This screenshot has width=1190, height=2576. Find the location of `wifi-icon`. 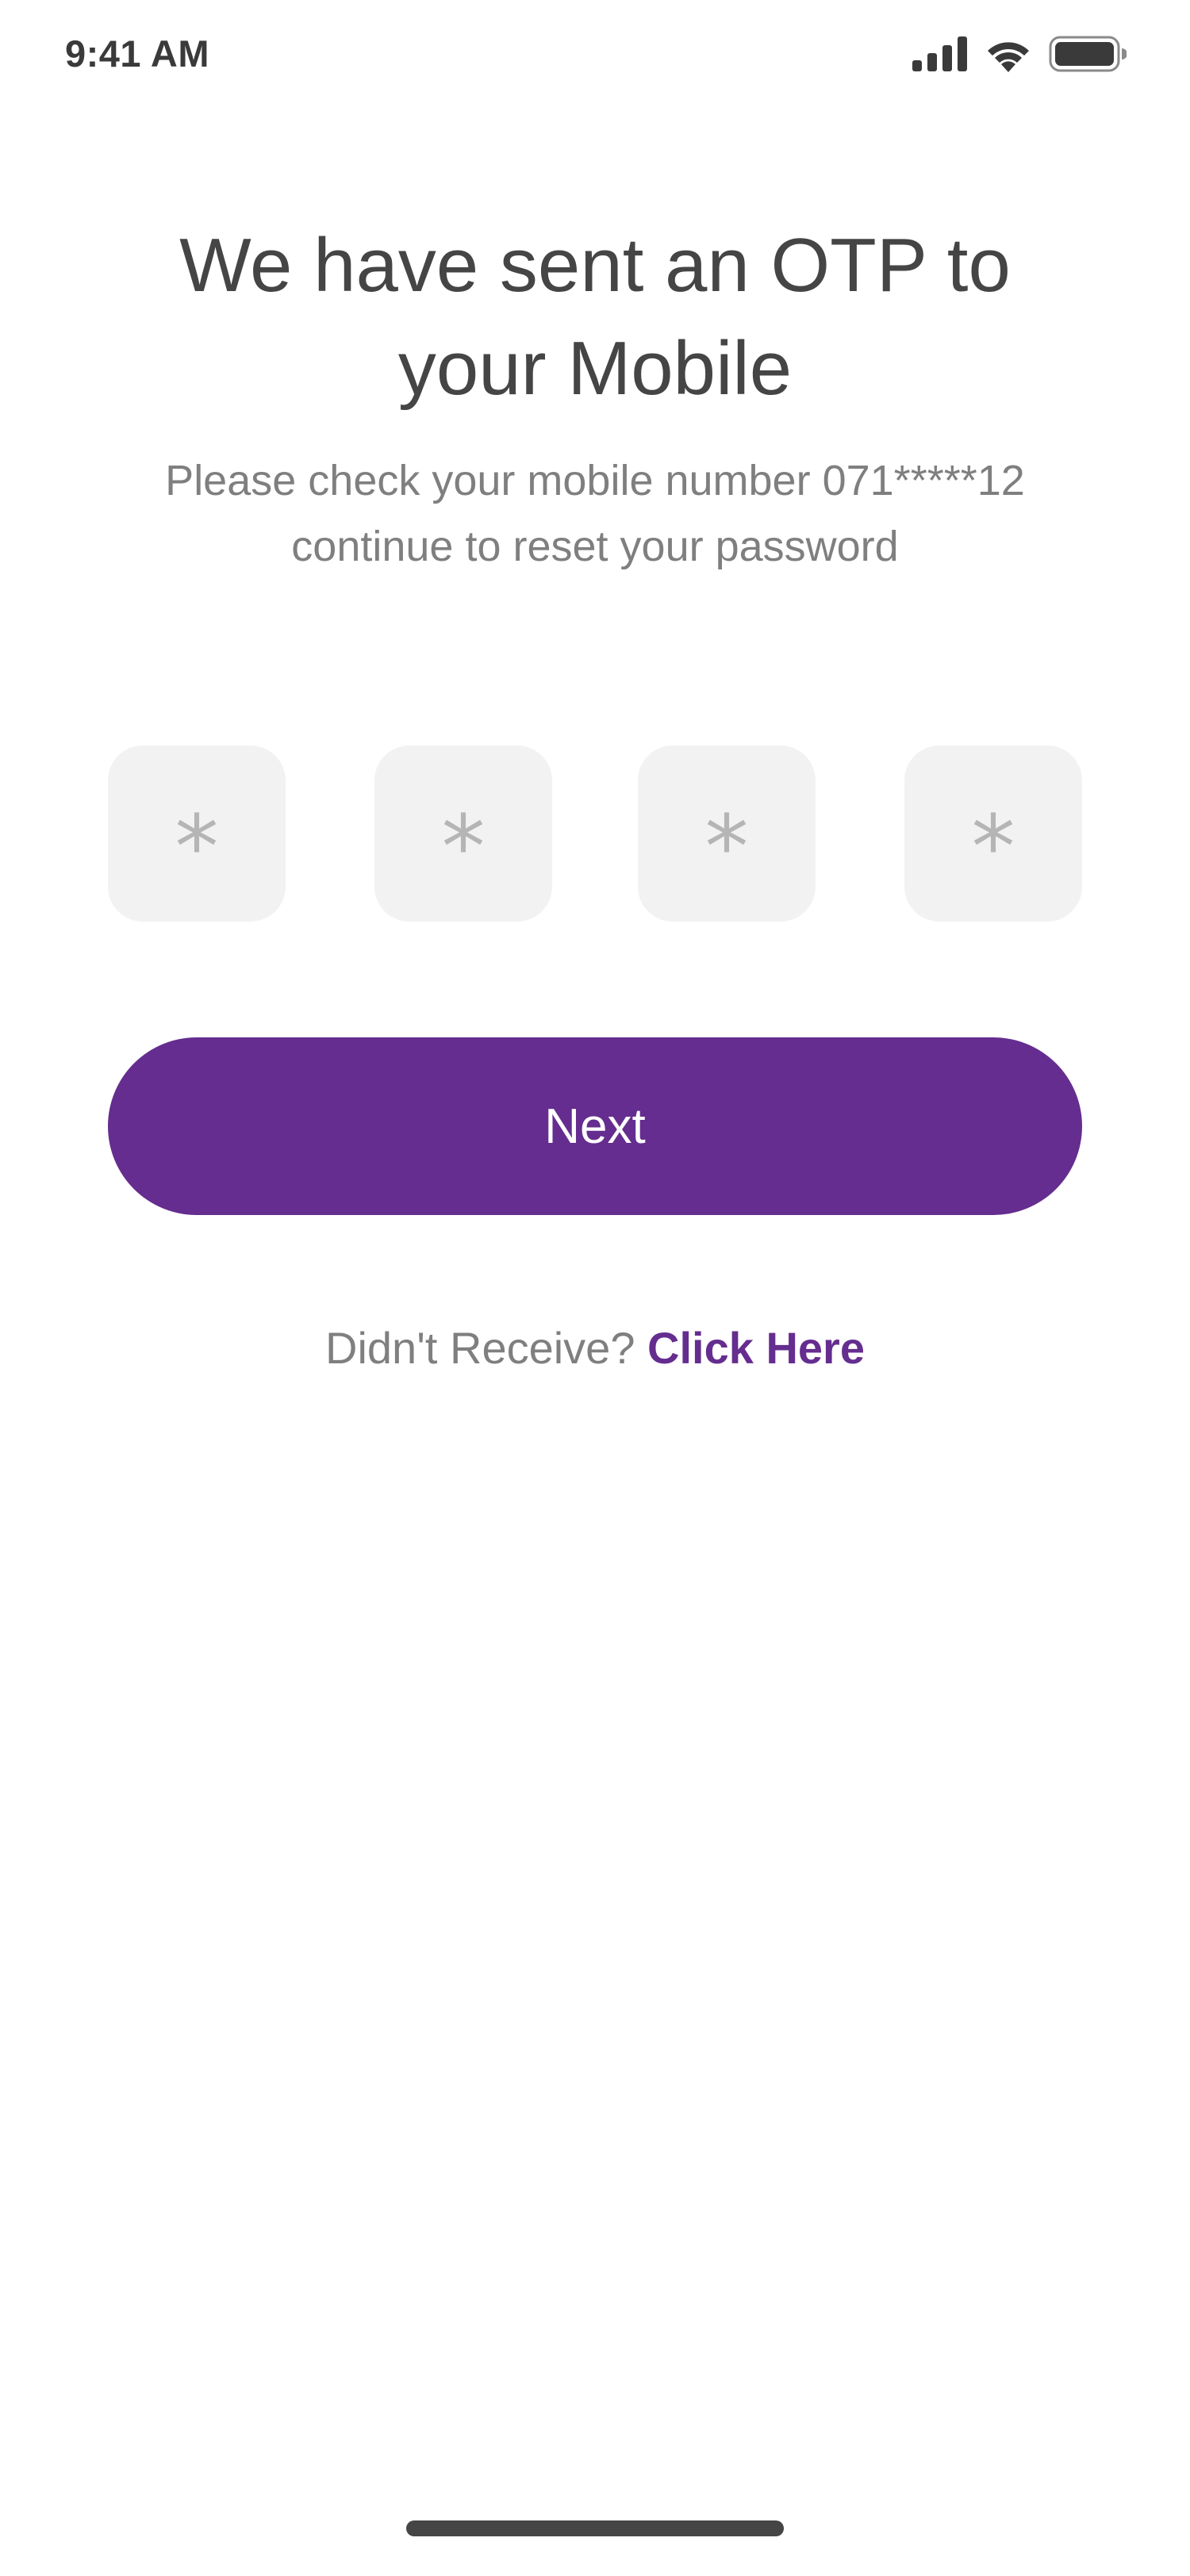

wifi-icon is located at coordinates (1008, 54).